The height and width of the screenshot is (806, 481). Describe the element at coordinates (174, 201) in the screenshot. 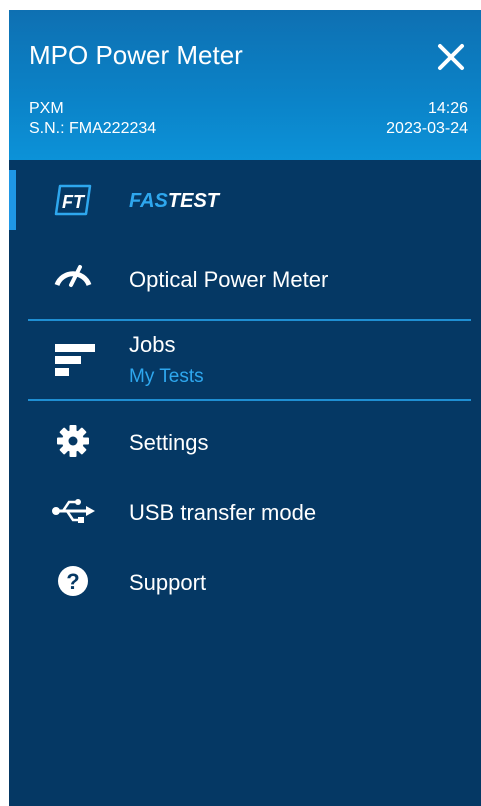

I see `fastest-label: FASTEST` at that location.